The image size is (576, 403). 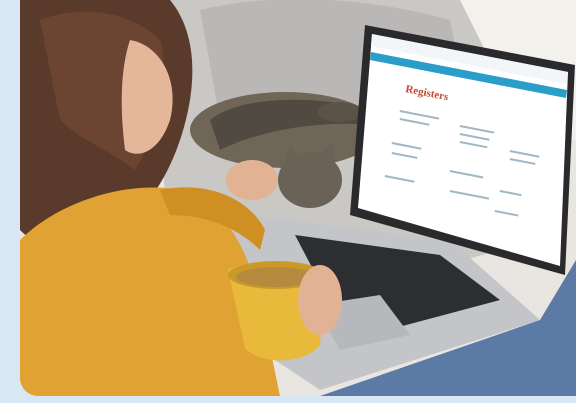 I want to click on woman-hand, so click(x=252, y=180).